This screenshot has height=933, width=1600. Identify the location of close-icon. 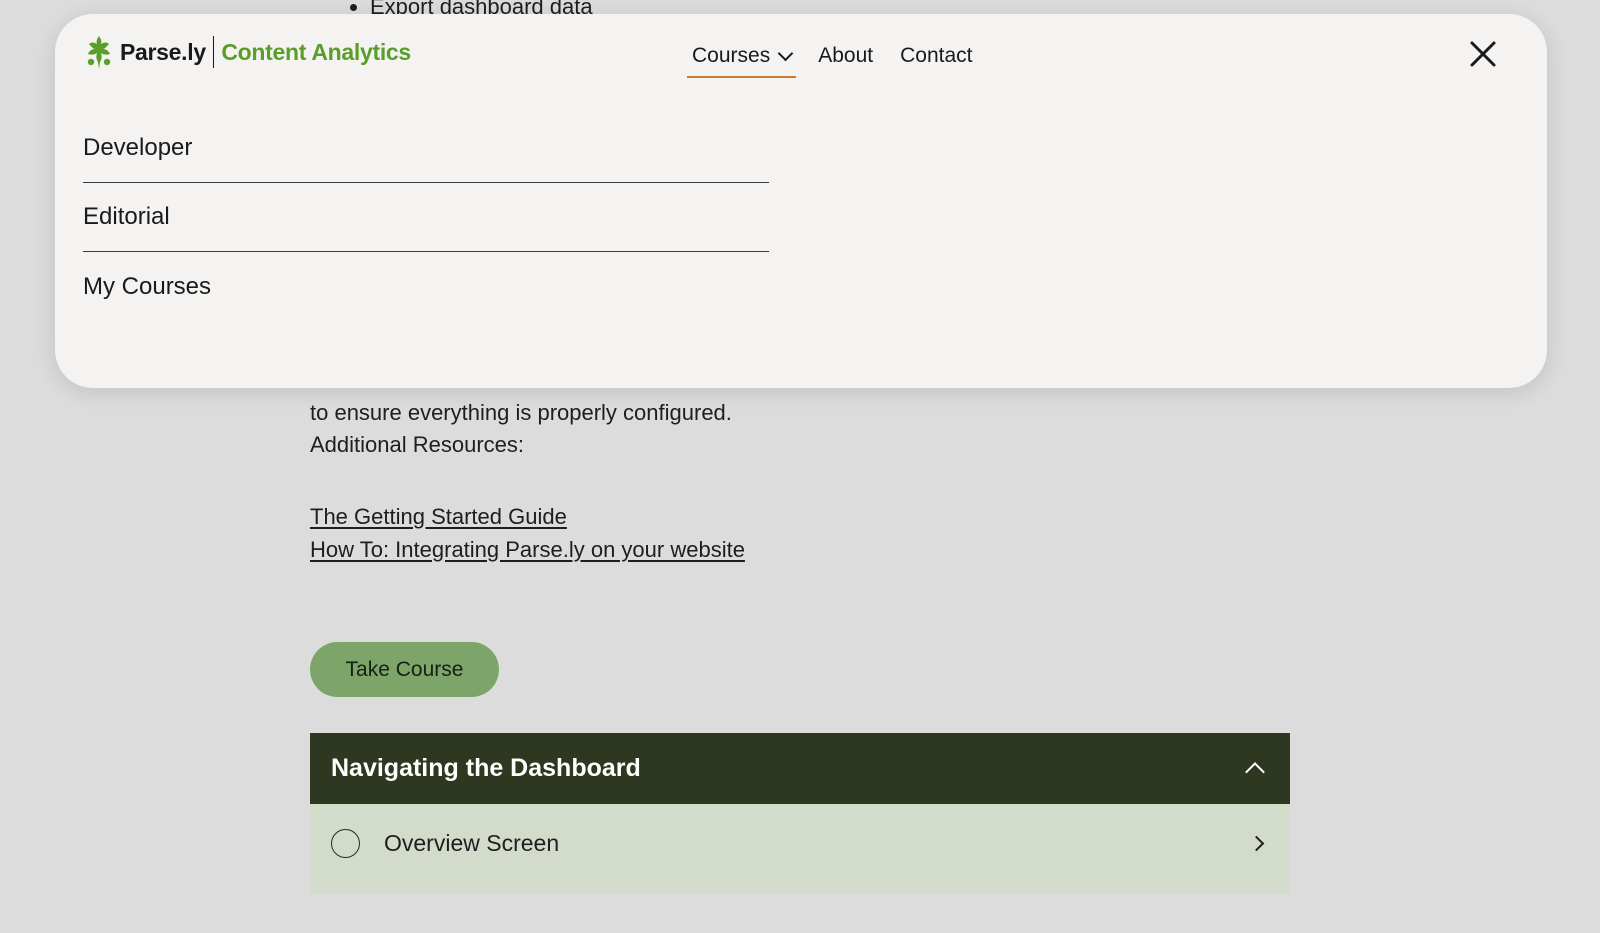
(1483, 54).